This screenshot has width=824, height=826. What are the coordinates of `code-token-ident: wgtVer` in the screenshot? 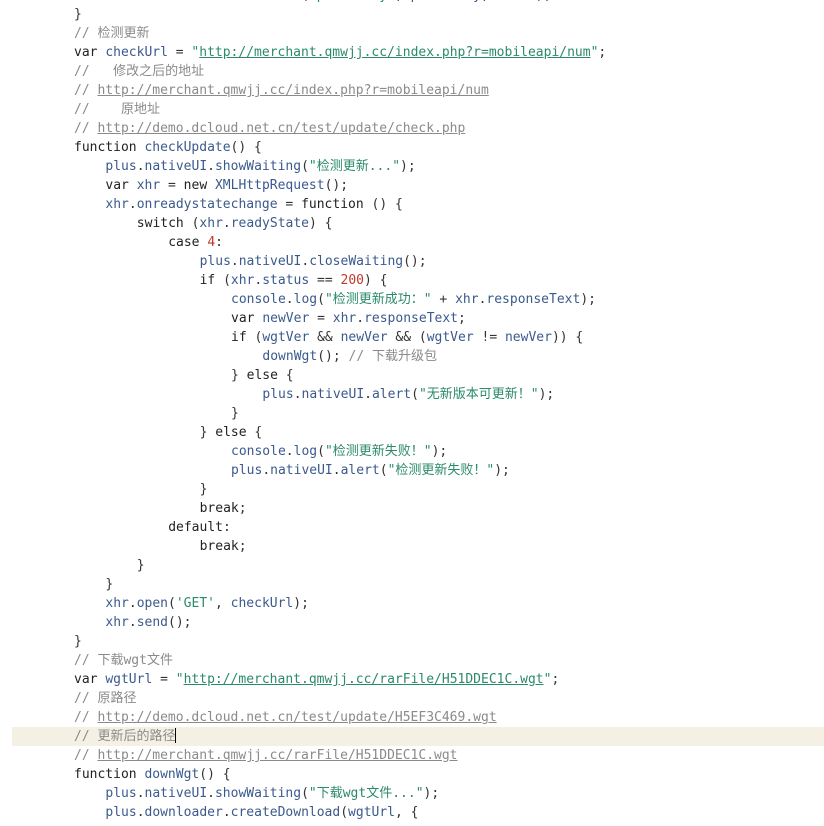 It's located at (286, 337).